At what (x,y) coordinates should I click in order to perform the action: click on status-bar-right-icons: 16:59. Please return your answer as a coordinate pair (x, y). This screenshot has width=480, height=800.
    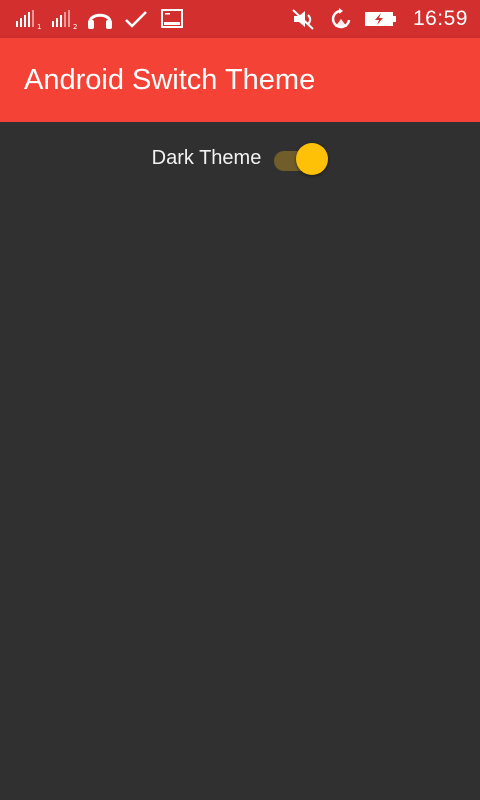
    Looking at the image, I should click on (379, 19).